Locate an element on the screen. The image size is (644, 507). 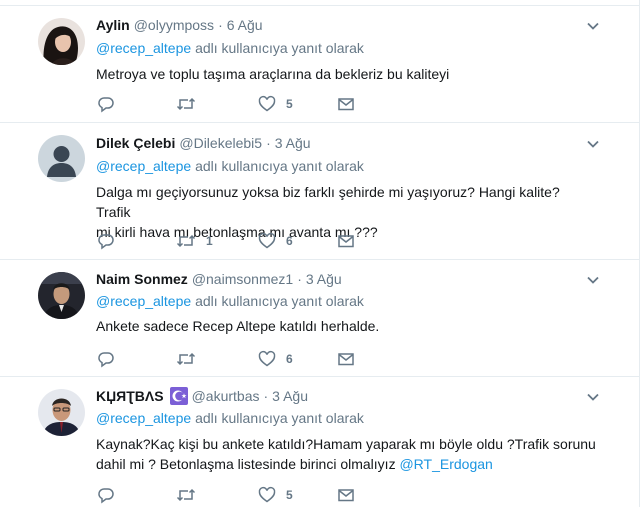
display-name: Aylin is located at coordinates (113, 25).